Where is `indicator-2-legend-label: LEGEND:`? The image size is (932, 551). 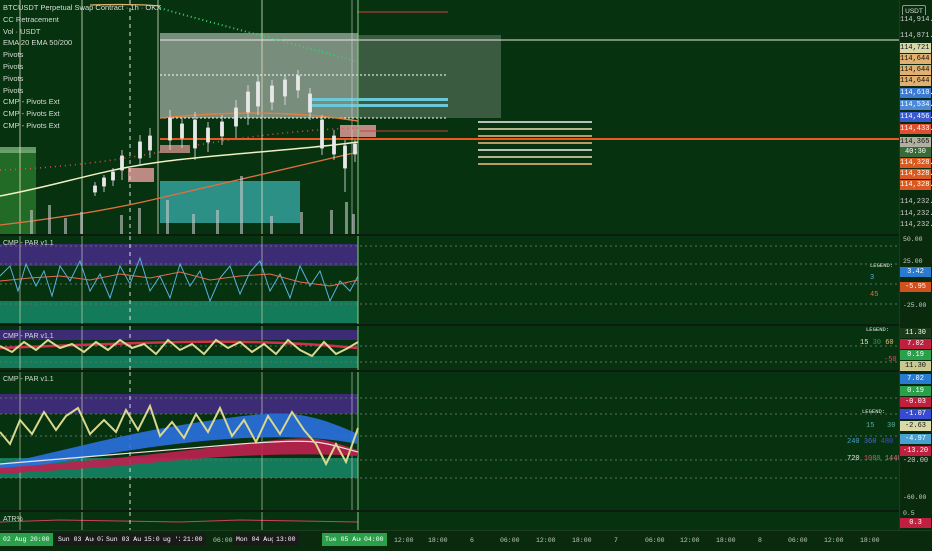
indicator-2-legend-label: LEGEND: is located at coordinates (878, 329).